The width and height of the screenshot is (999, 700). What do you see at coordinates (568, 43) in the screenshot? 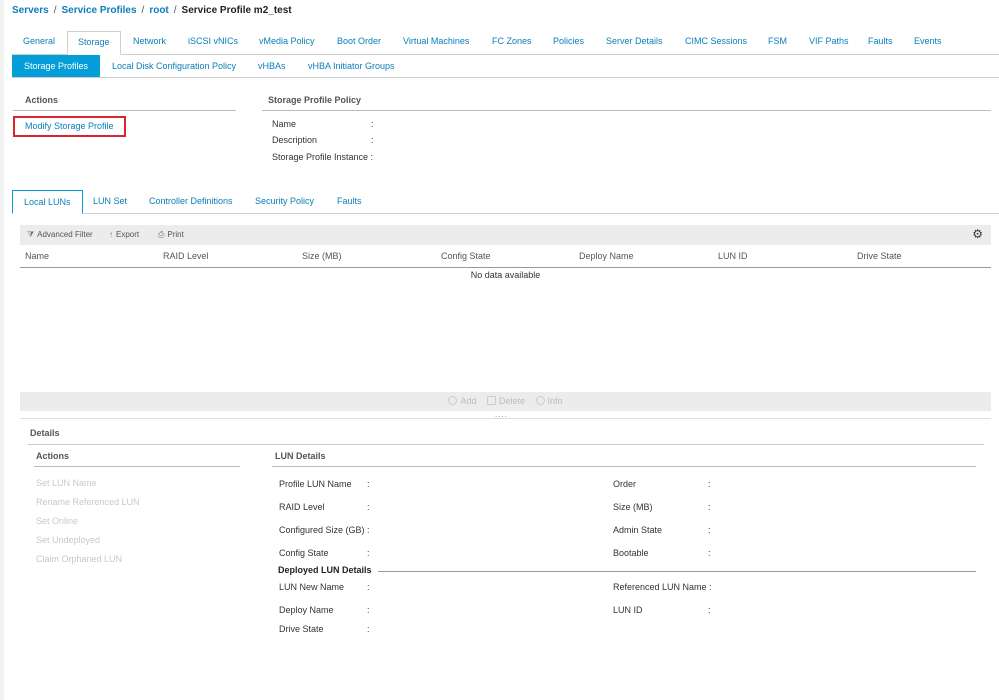
I see `tab-policies: Policies` at bounding box center [568, 43].